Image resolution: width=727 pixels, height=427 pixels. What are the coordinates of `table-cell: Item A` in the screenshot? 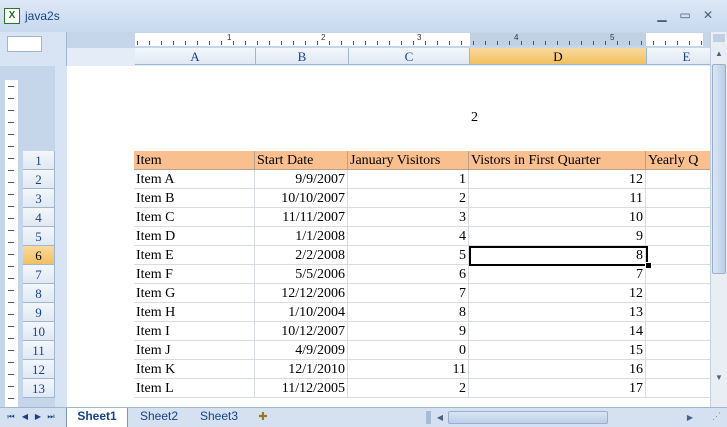 It's located at (194, 179).